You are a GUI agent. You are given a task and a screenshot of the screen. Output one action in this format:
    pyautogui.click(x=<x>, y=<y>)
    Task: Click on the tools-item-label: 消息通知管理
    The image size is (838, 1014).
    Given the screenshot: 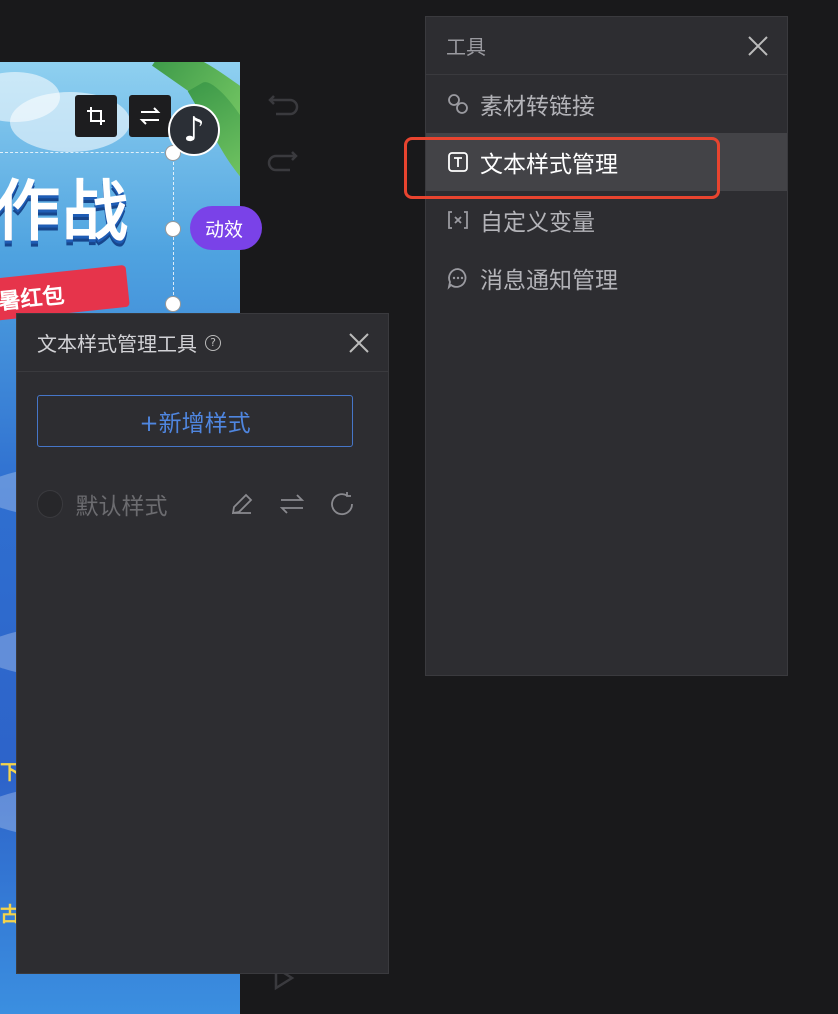 What is the action you would take?
    pyautogui.click(x=549, y=281)
    